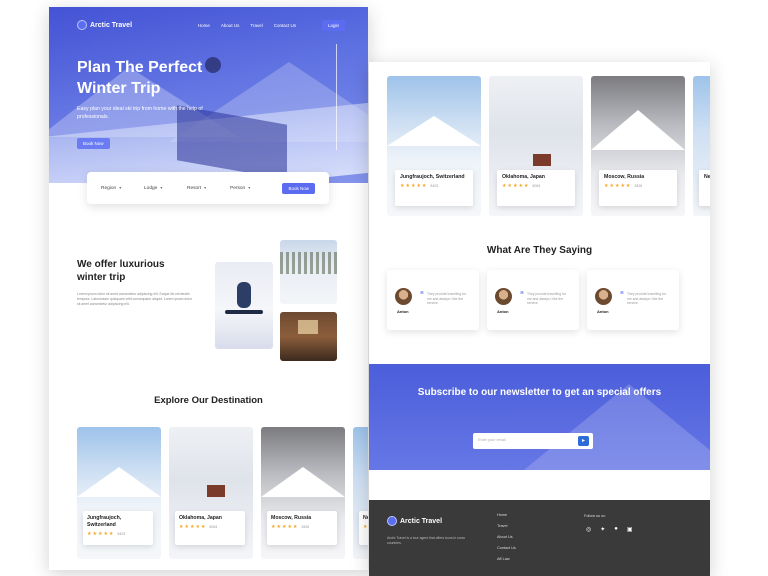 The width and height of the screenshot is (768, 576). I want to click on lodge-select: Lodge ▾, so click(165, 188).